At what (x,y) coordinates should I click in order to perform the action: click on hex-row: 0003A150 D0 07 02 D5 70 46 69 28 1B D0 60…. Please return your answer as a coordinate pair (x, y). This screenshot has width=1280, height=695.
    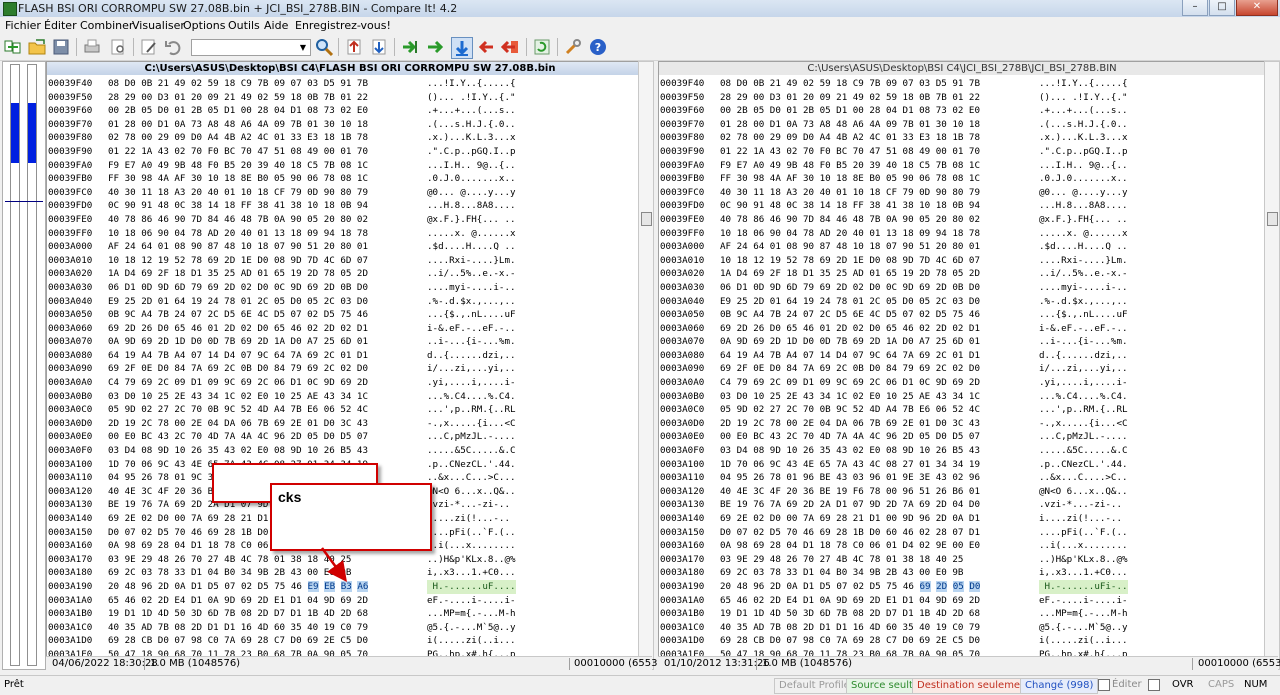
    Looking at the image, I should click on (962, 533).